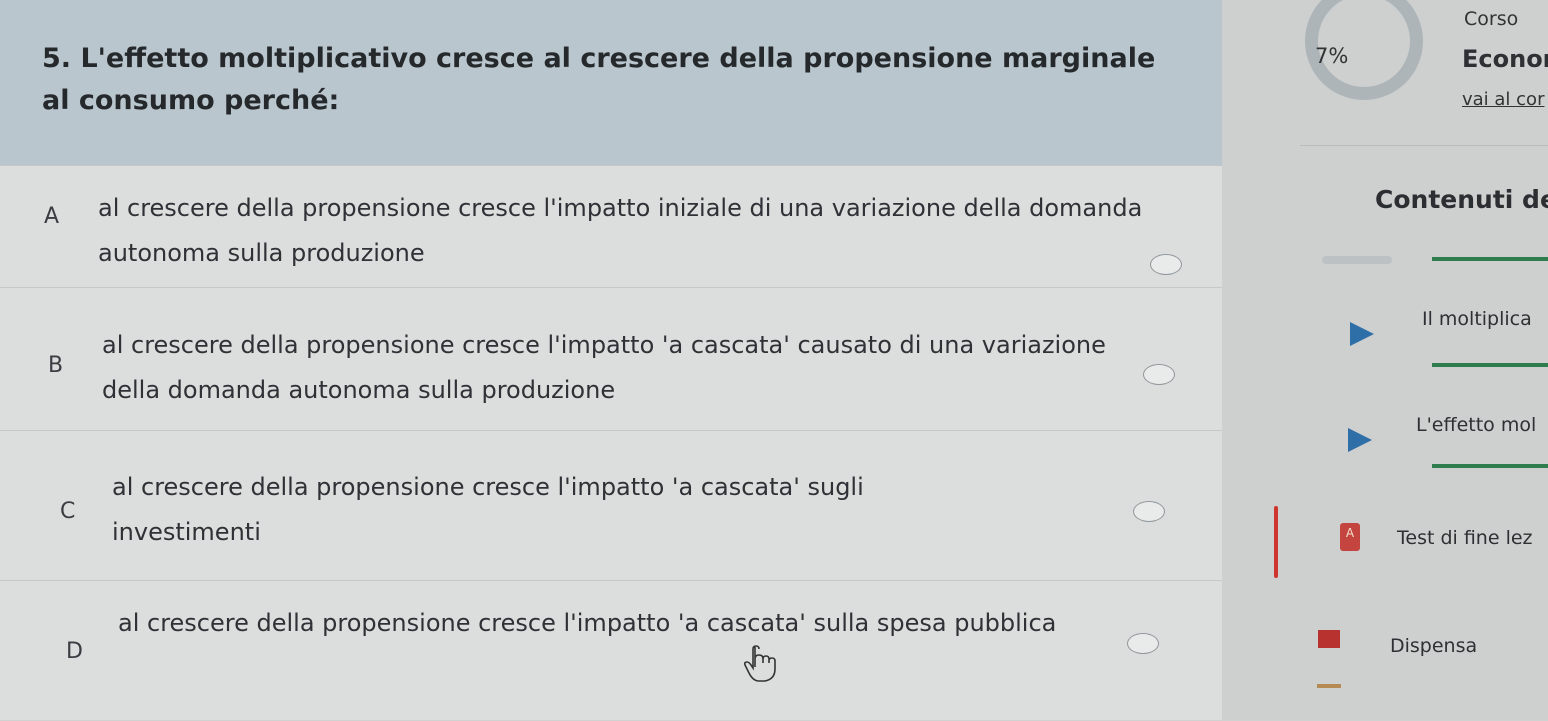 The width and height of the screenshot is (1548, 721). Describe the element at coordinates (1477, 319) in the screenshot. I see `lesson-label: Il moltiplica` at that location.